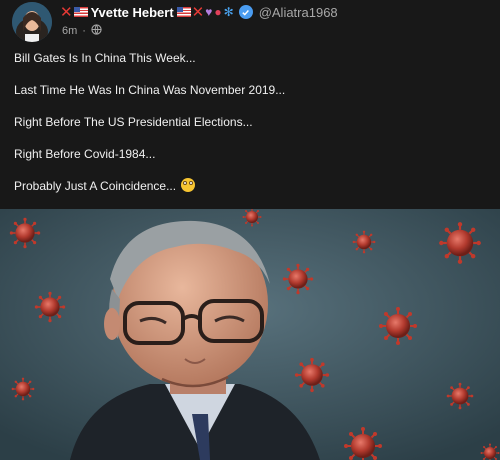  I want to click on post-time: 6m, so click(69, 31).